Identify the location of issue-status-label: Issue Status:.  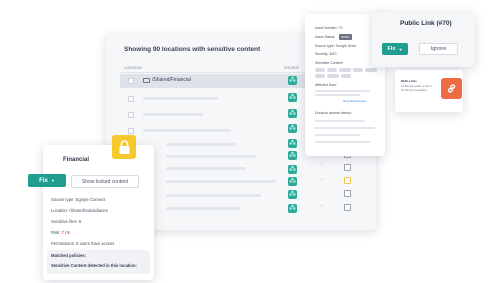
(325, 37).